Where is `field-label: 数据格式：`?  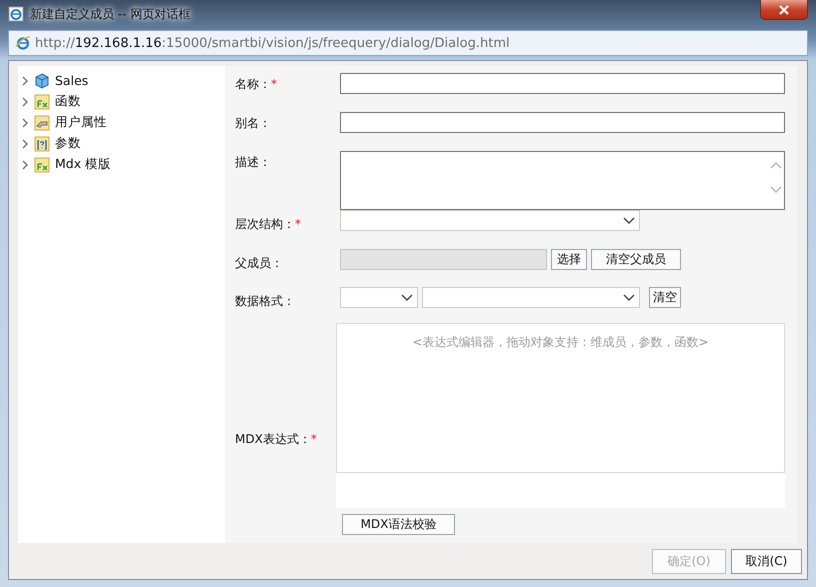
field-label: 数据格式： is located at coordinates (265, 301).